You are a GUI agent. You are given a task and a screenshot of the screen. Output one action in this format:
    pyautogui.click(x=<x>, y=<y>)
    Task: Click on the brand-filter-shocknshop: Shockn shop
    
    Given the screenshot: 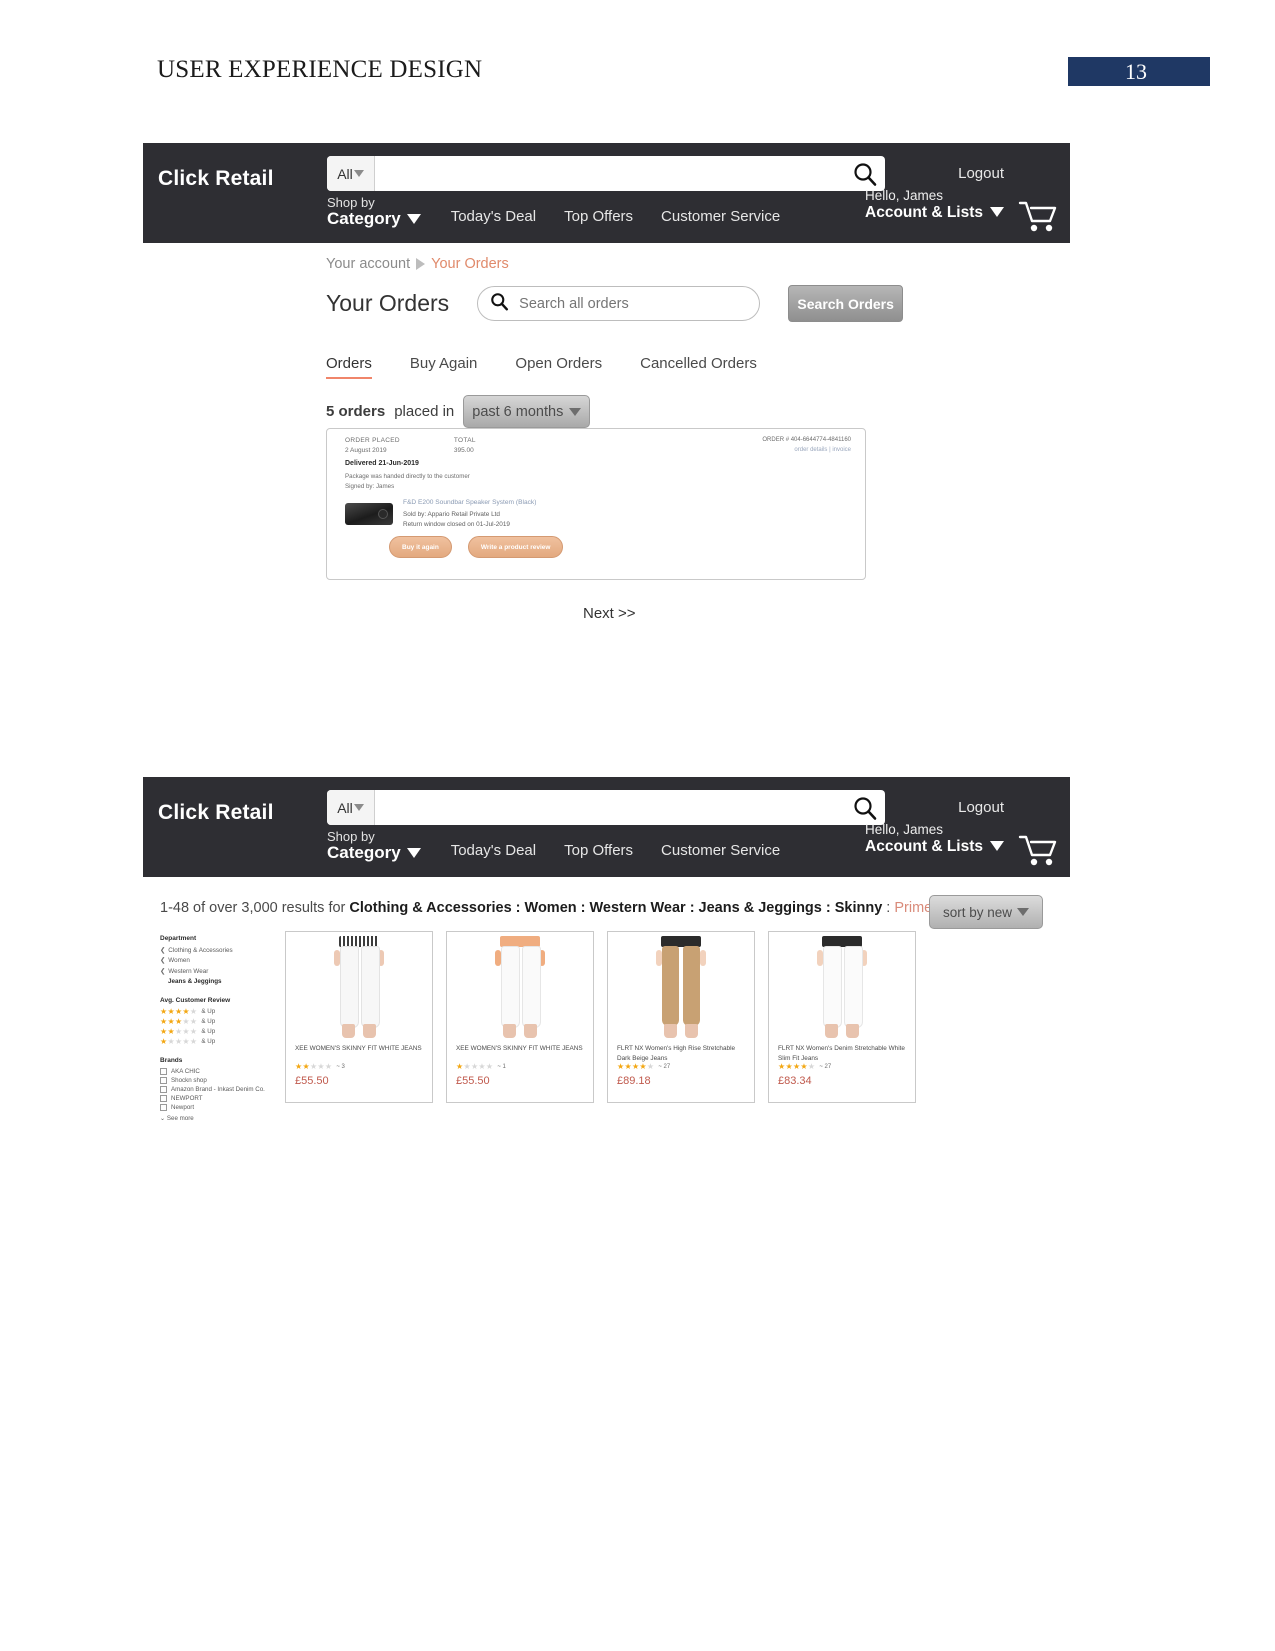 What is the action you would take?
    pyautogui.click(x=215, y=1080)
    